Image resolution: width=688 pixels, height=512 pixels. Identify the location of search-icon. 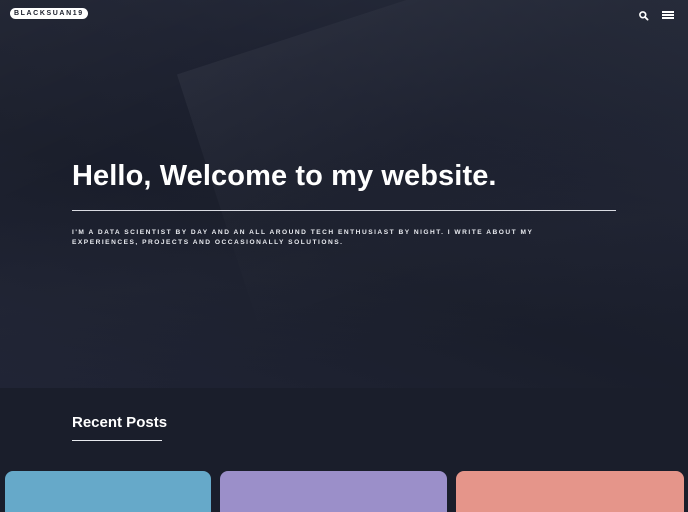
(644, 16).